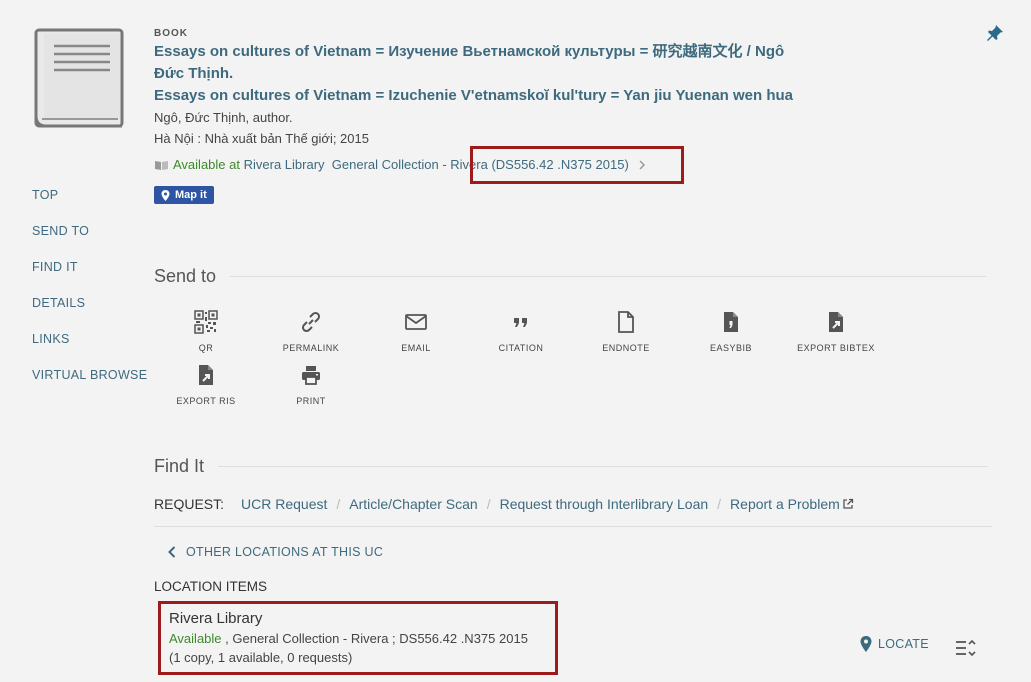 This screenshot has width=1031, height=682. I want to click on resource-type: BOOK, so click(171, 33).